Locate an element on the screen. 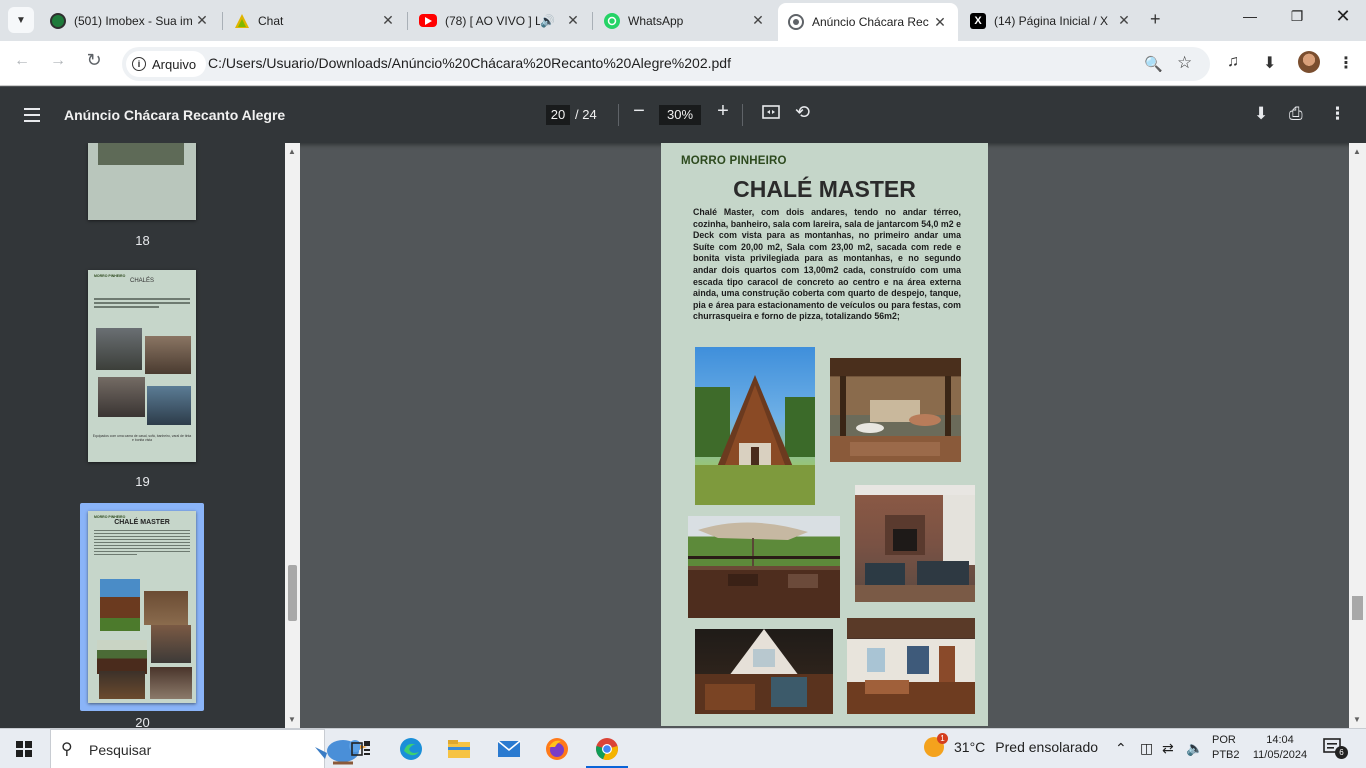 The image size is (1366, 768). media-controls-icon: ♫ is located at coordinates (1233, 62).